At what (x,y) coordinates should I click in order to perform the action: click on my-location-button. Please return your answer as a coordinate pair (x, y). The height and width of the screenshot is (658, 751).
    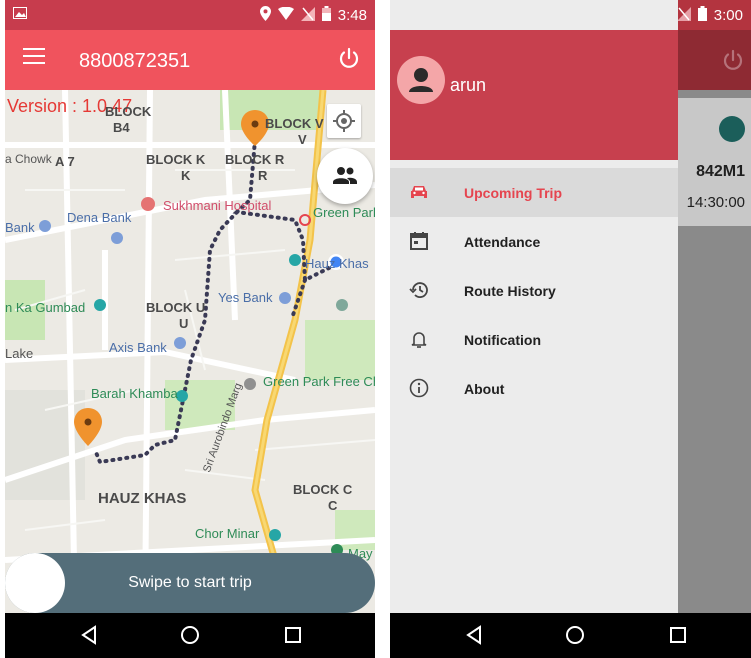
    Looking at the image, I should click on (344, 121).